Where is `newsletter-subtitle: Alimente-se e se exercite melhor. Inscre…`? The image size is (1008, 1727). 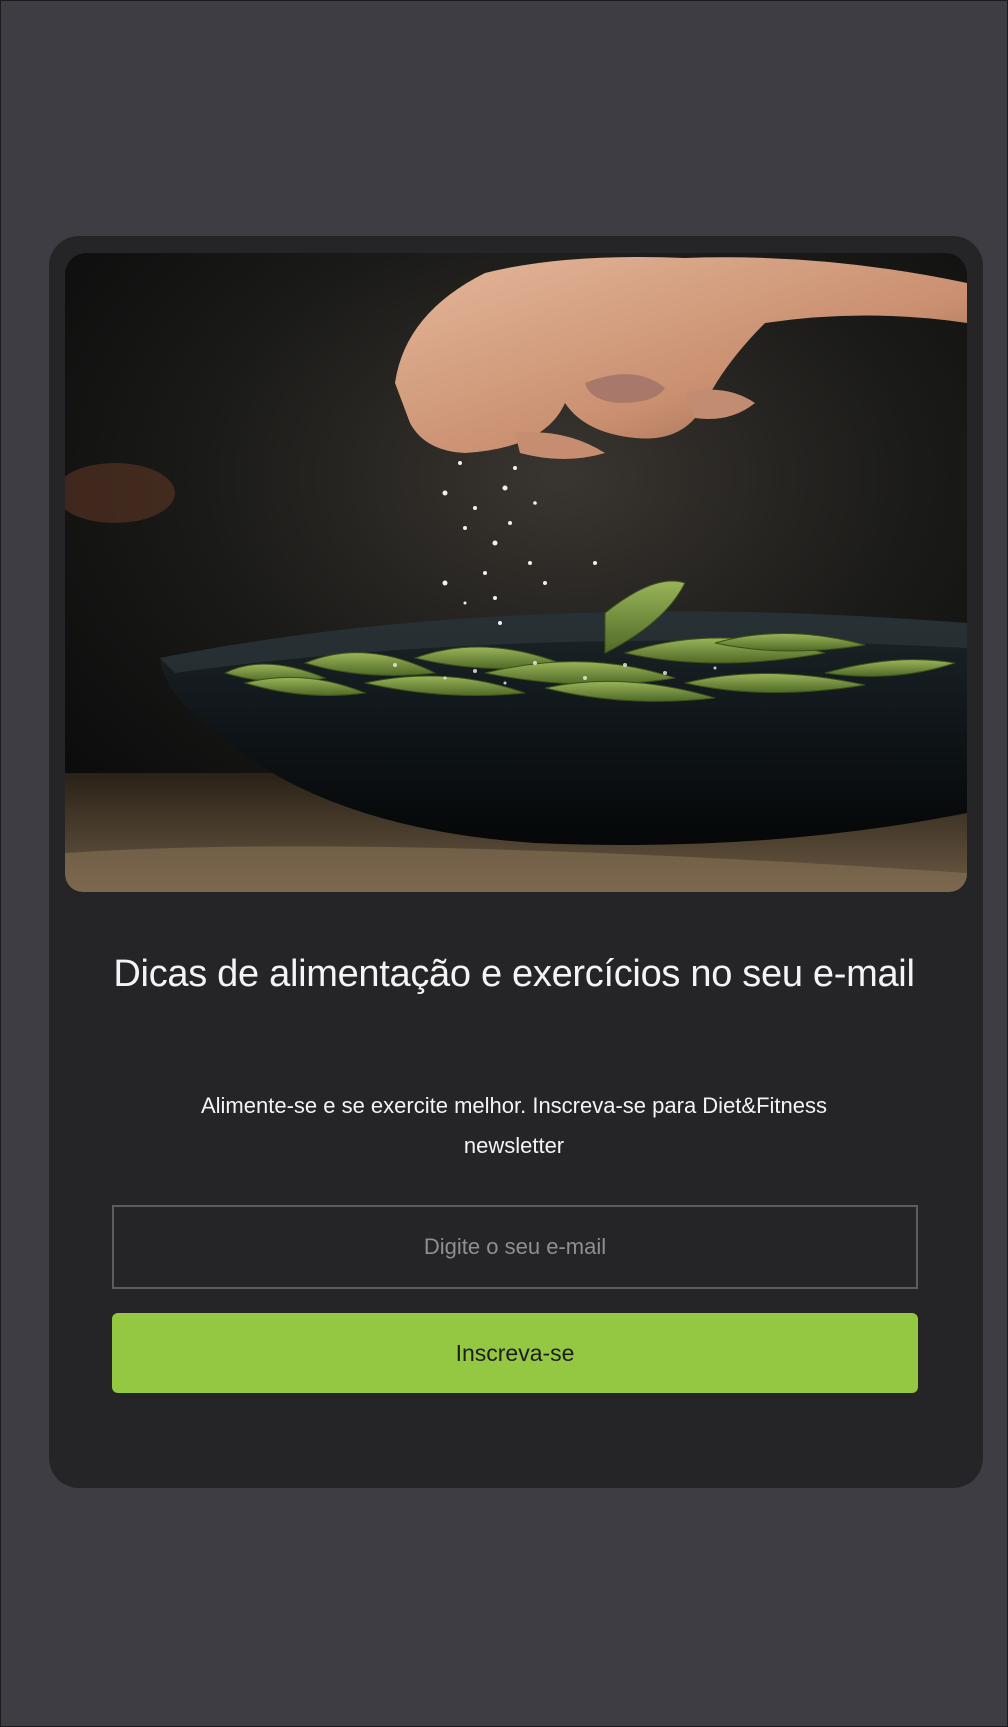 newsletter-subtitle: Alimente-se e se exercite melhor. Inscre… is located at coordinates (514, 1125).